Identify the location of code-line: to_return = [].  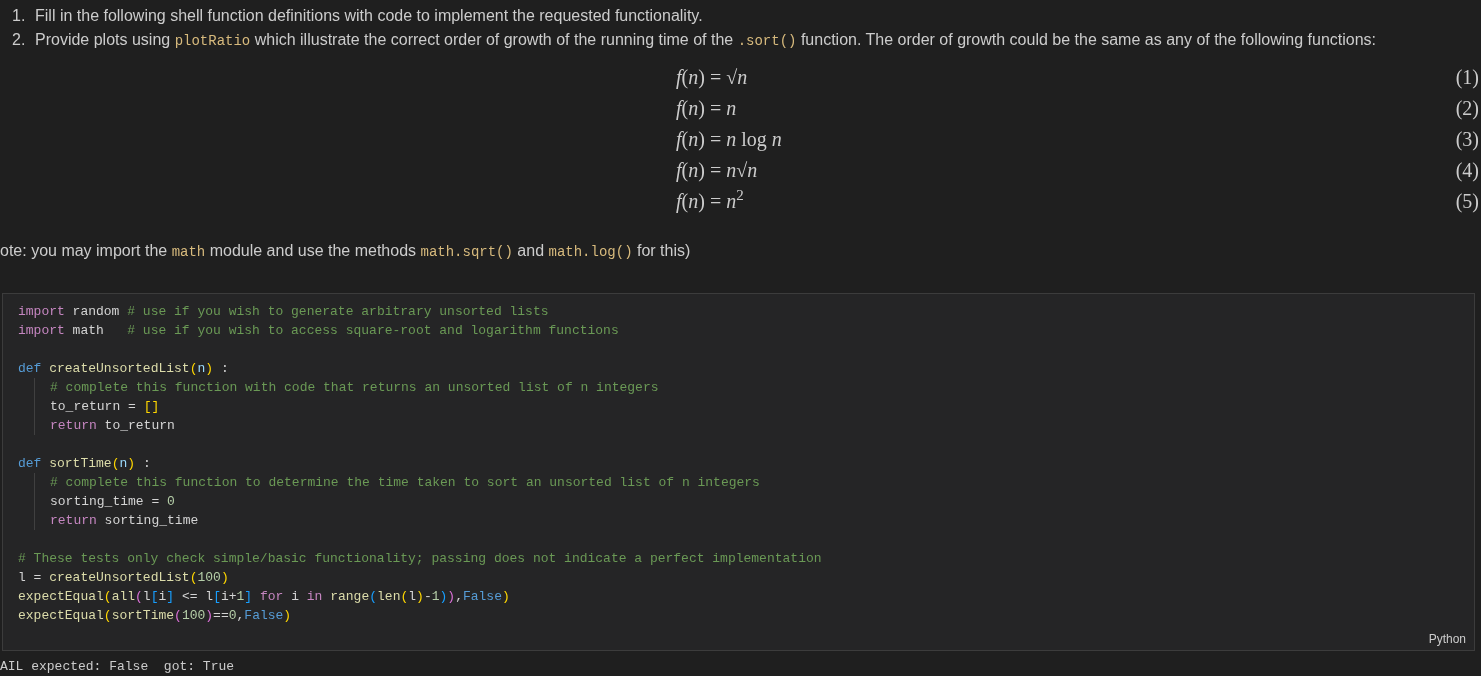
(105, 407).